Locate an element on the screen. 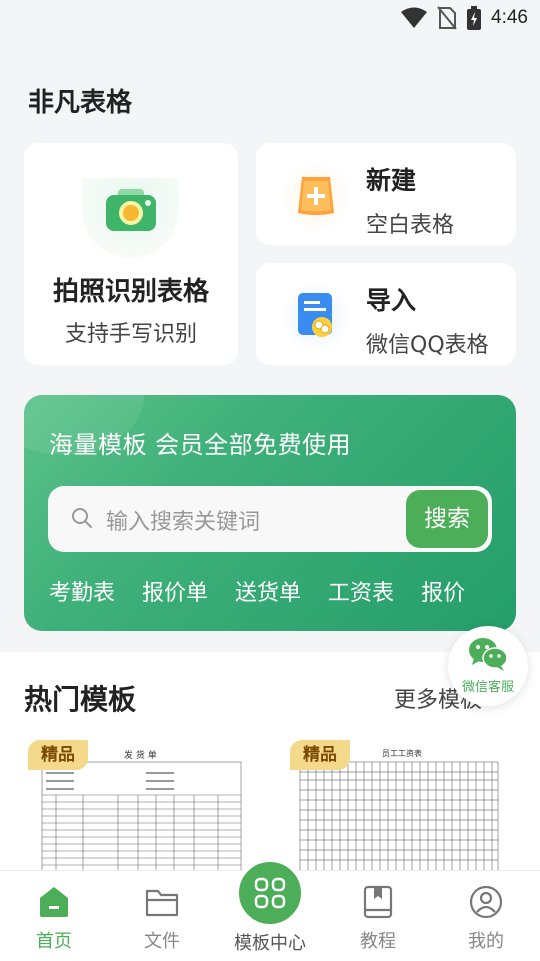 This screenshot has width=540, height=961. nav-template-center: 模板中心 is located at coordinates (270, 909).